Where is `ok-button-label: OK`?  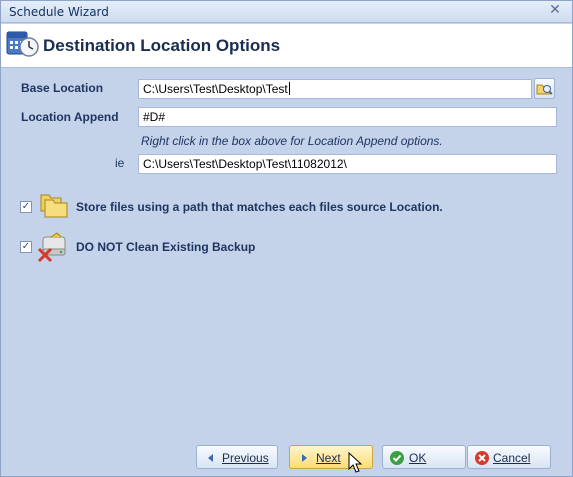 ok-button-label: OK is located at coordinates (418, 458).